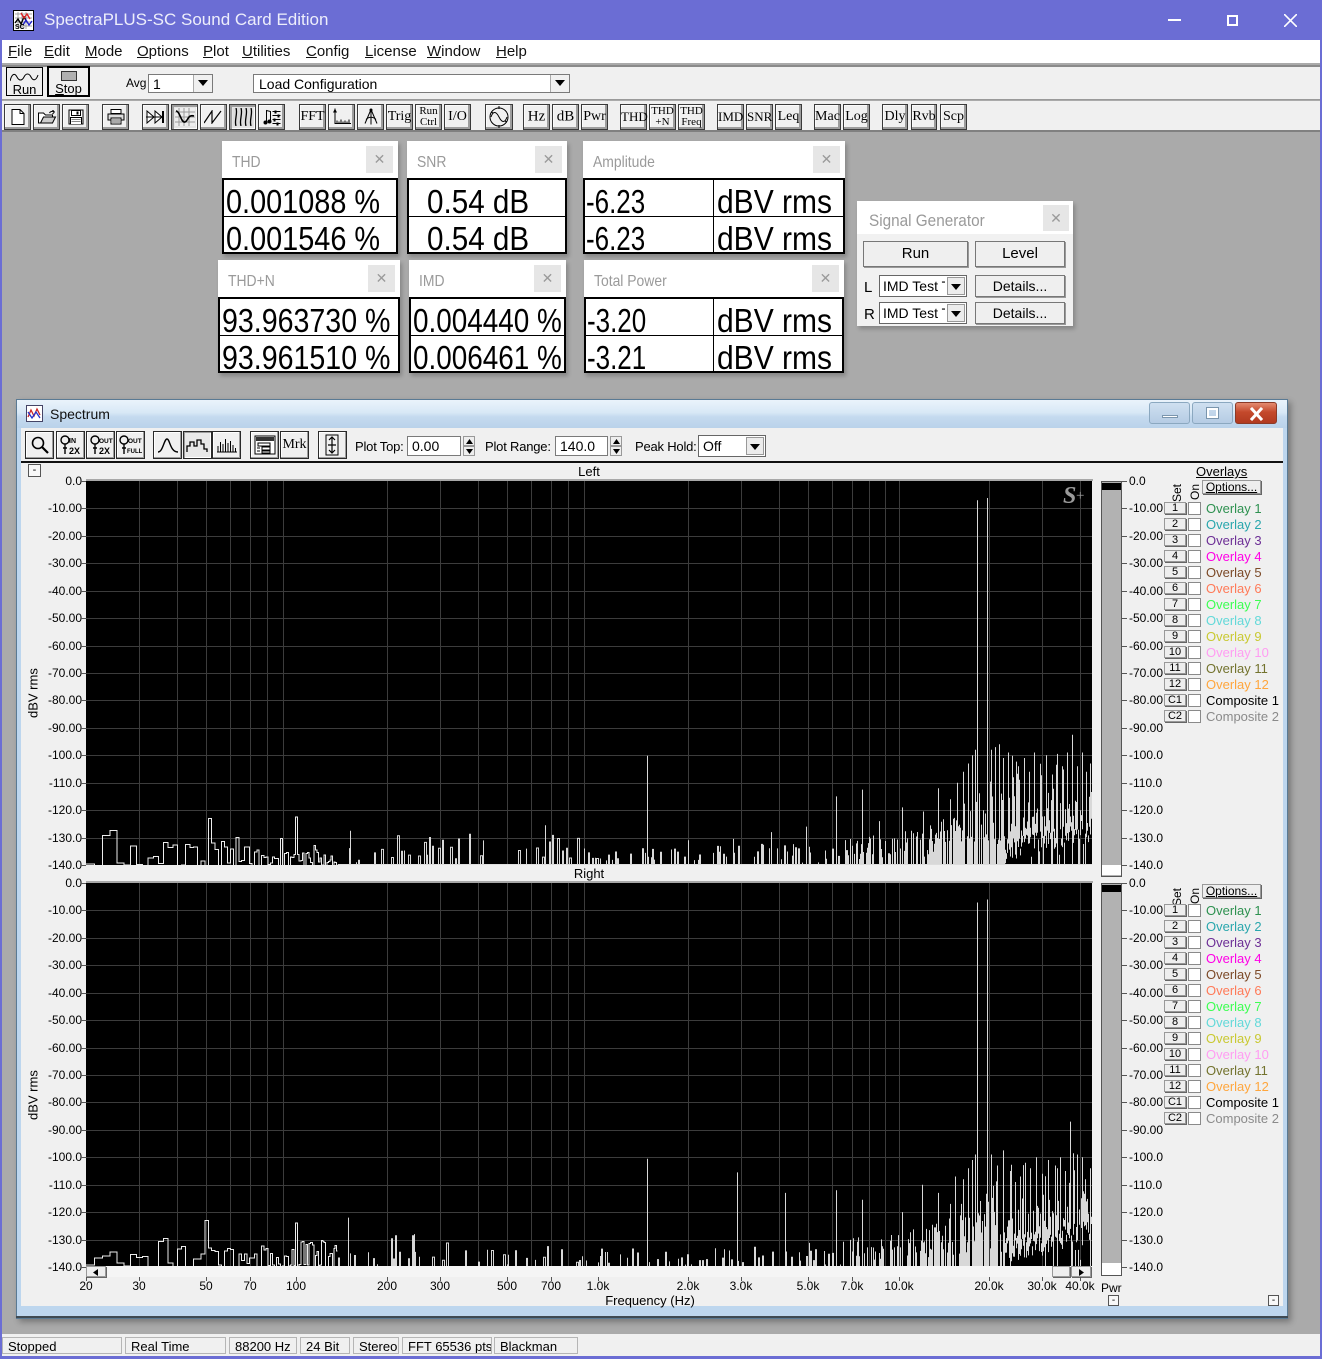 Image resolution: width=1322 pixels, height=1359 pixels. What do you see at coordinates (72, 441) in the screenshot?
I see `svg-text: IN` at bounding box center [72, 441].